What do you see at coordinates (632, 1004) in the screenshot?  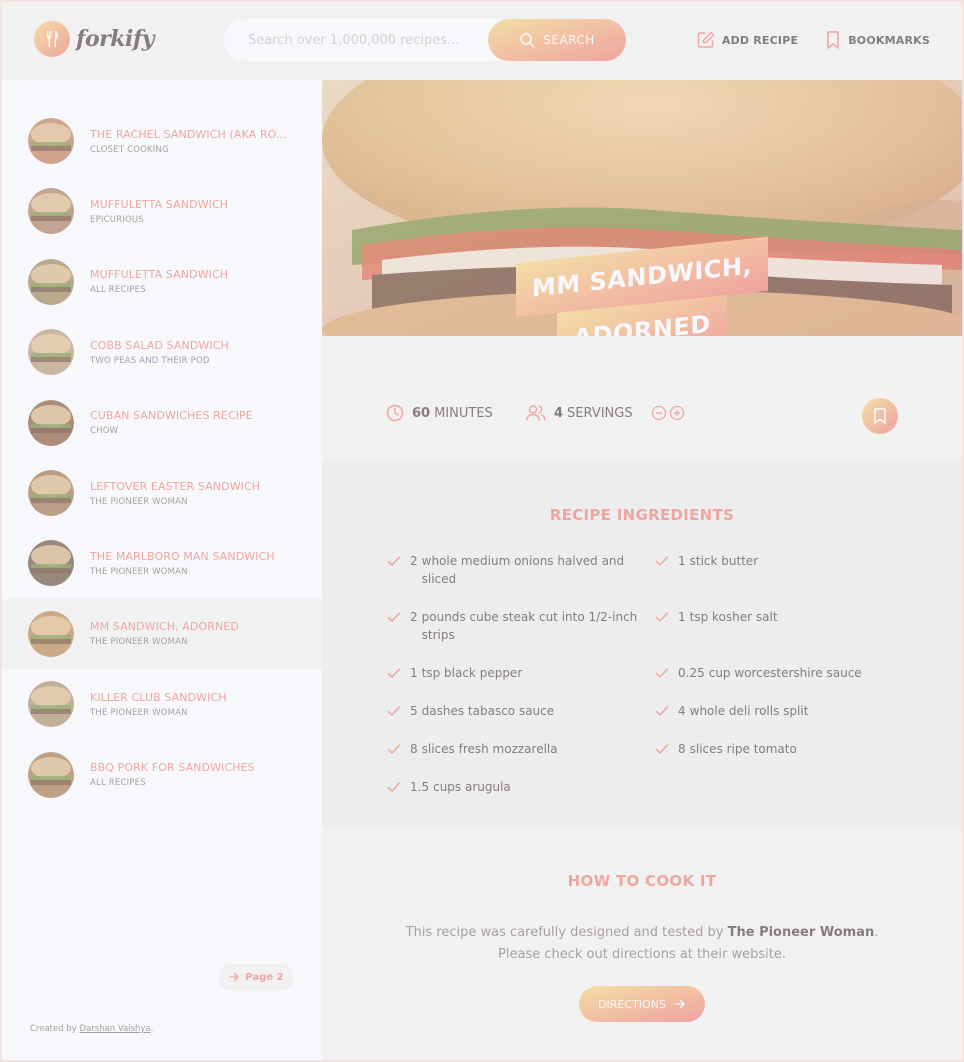 I see `directions-button-label: DIRECTIONS` at bounding box center [632, 1004].